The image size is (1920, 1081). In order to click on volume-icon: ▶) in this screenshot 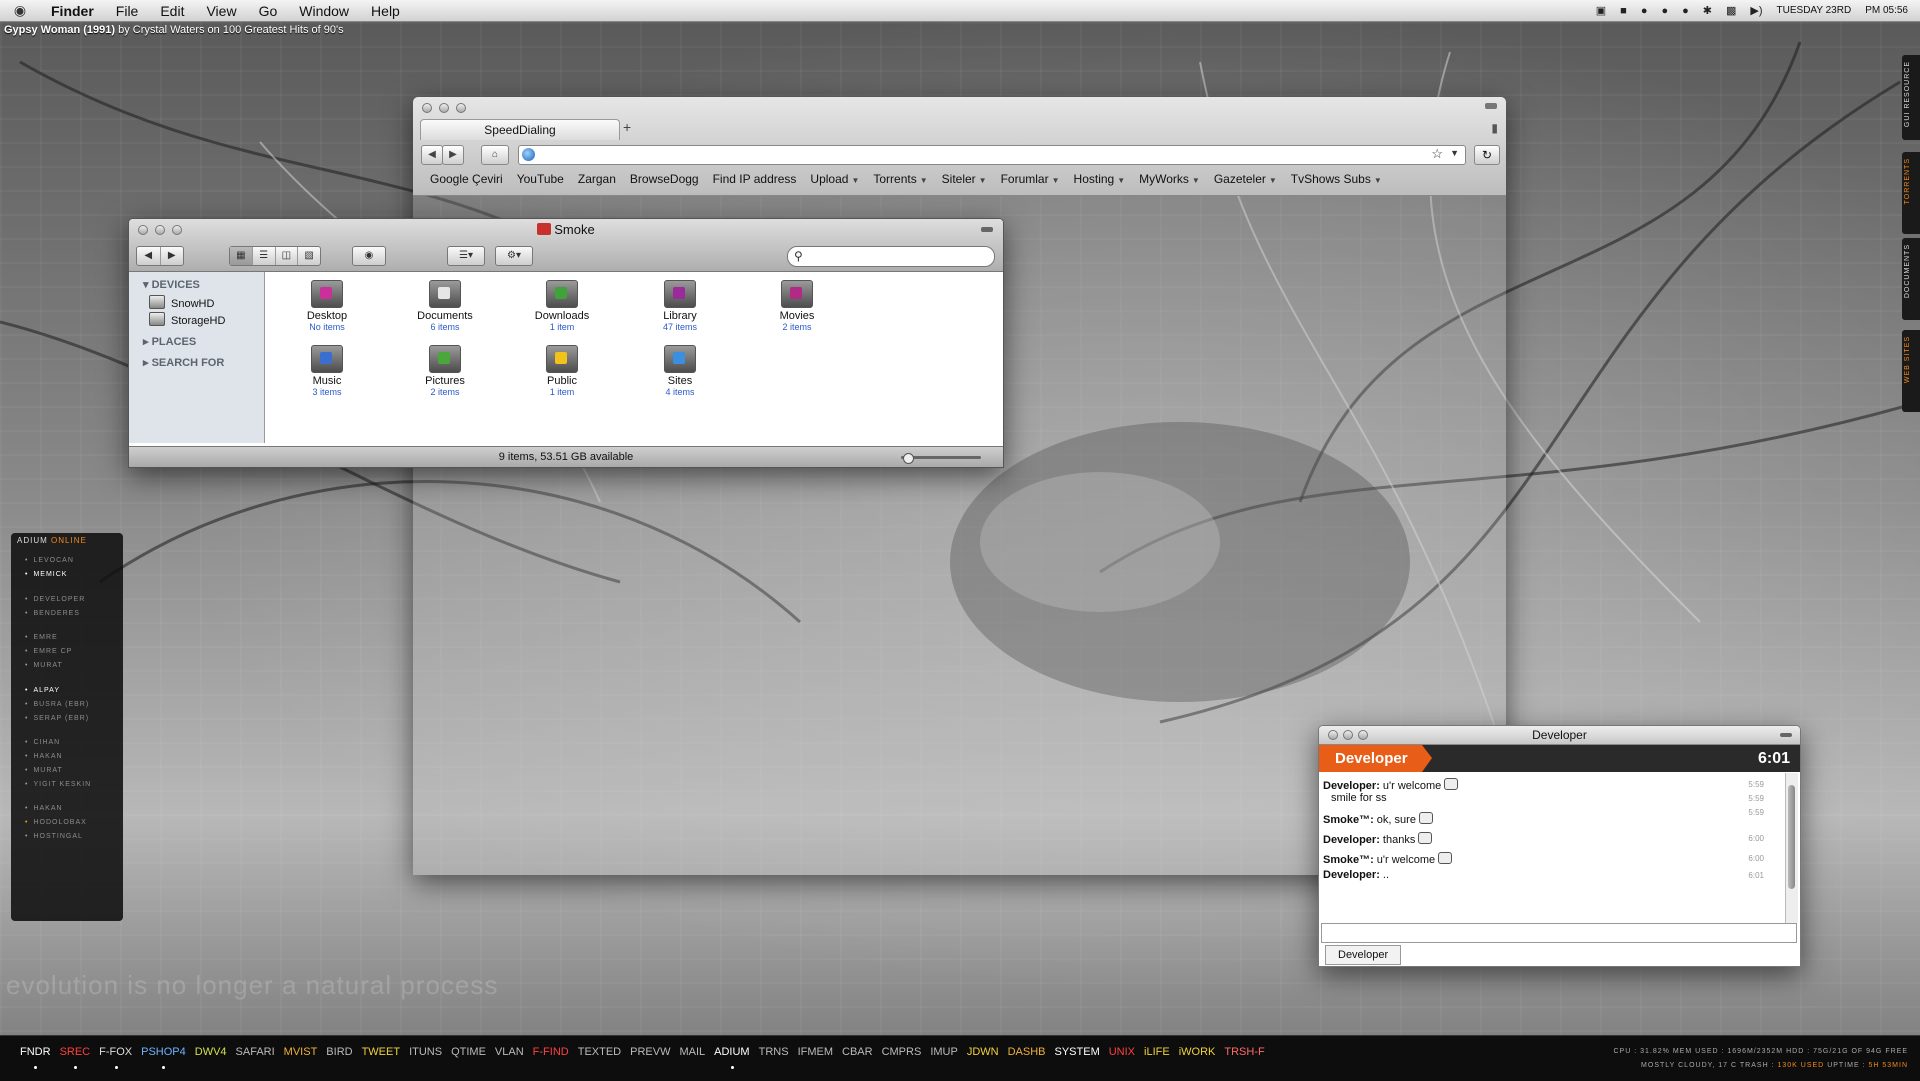, I will do `click(1756, 10)`.